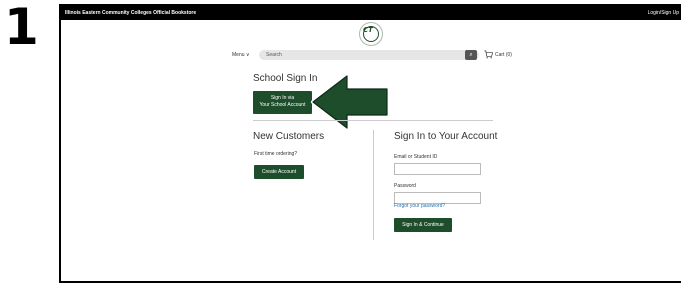 This screenshot has width=681, height=285. Describe the element at coordinates (282, 105) in the screenshot. I see `school-signin-button-line2: Your School Account` at that location.